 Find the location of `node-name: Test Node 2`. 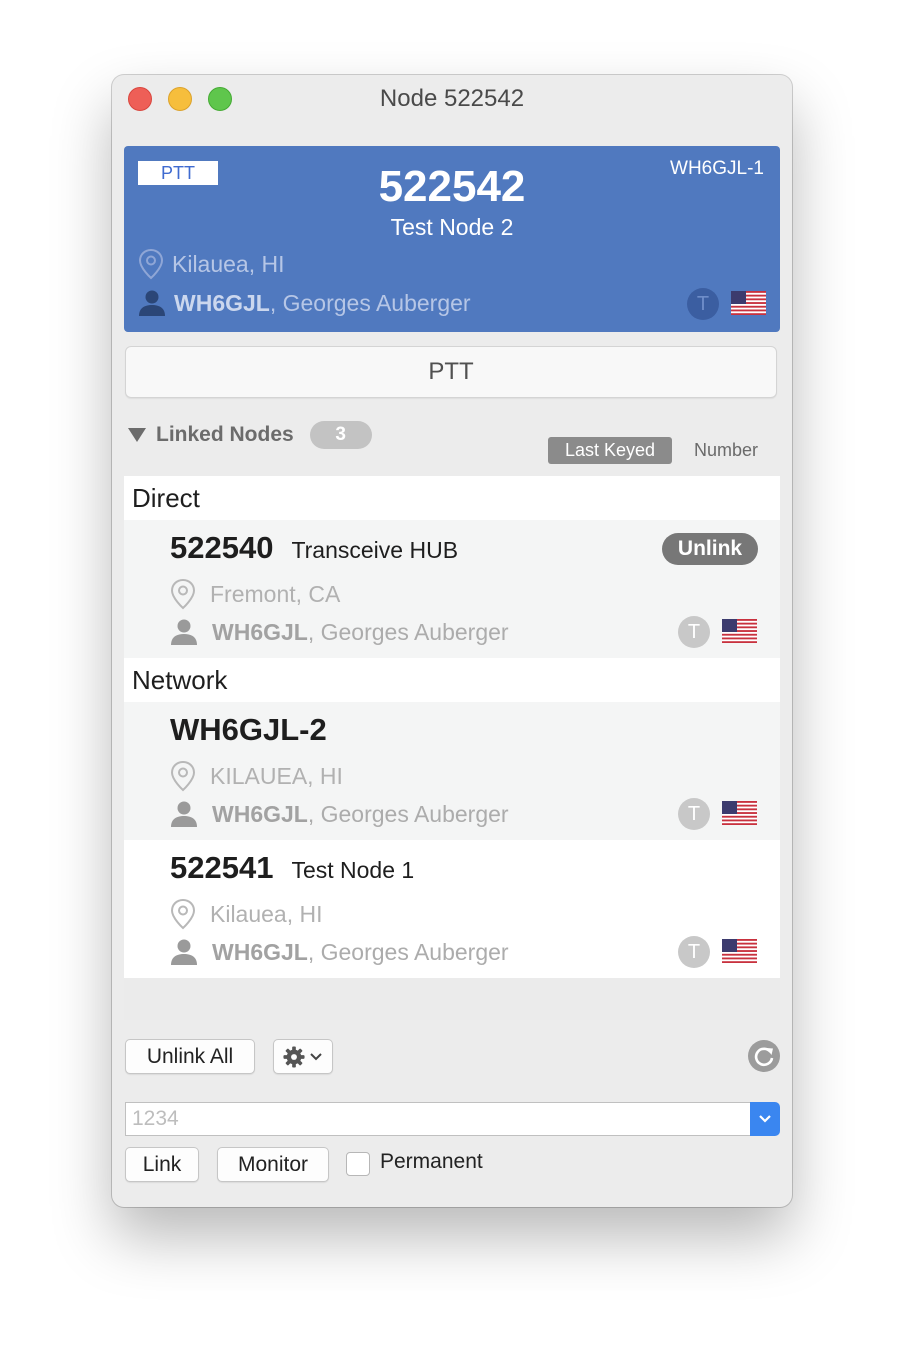

node-name: Test Node 2 is located at coordinates (452, 227).